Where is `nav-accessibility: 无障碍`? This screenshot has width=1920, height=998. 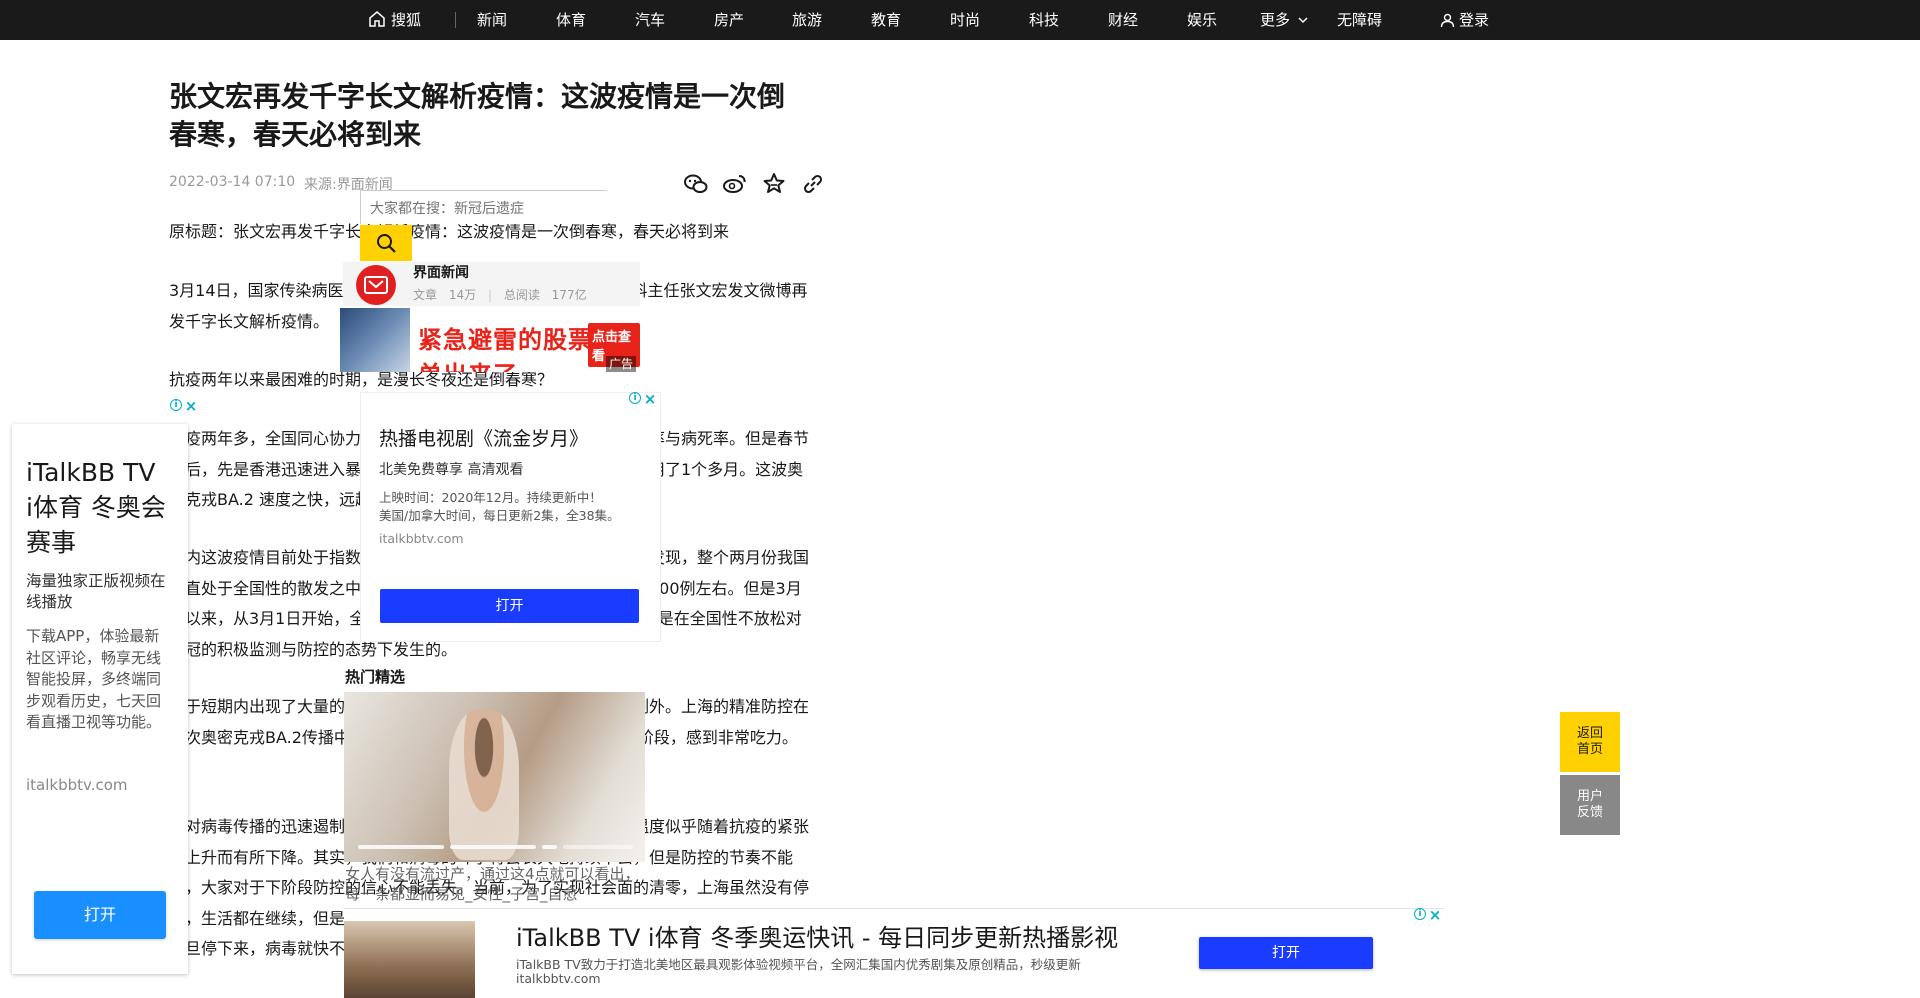
nav-accessibility: 无障碍 is located at coordinates (1359, 20).